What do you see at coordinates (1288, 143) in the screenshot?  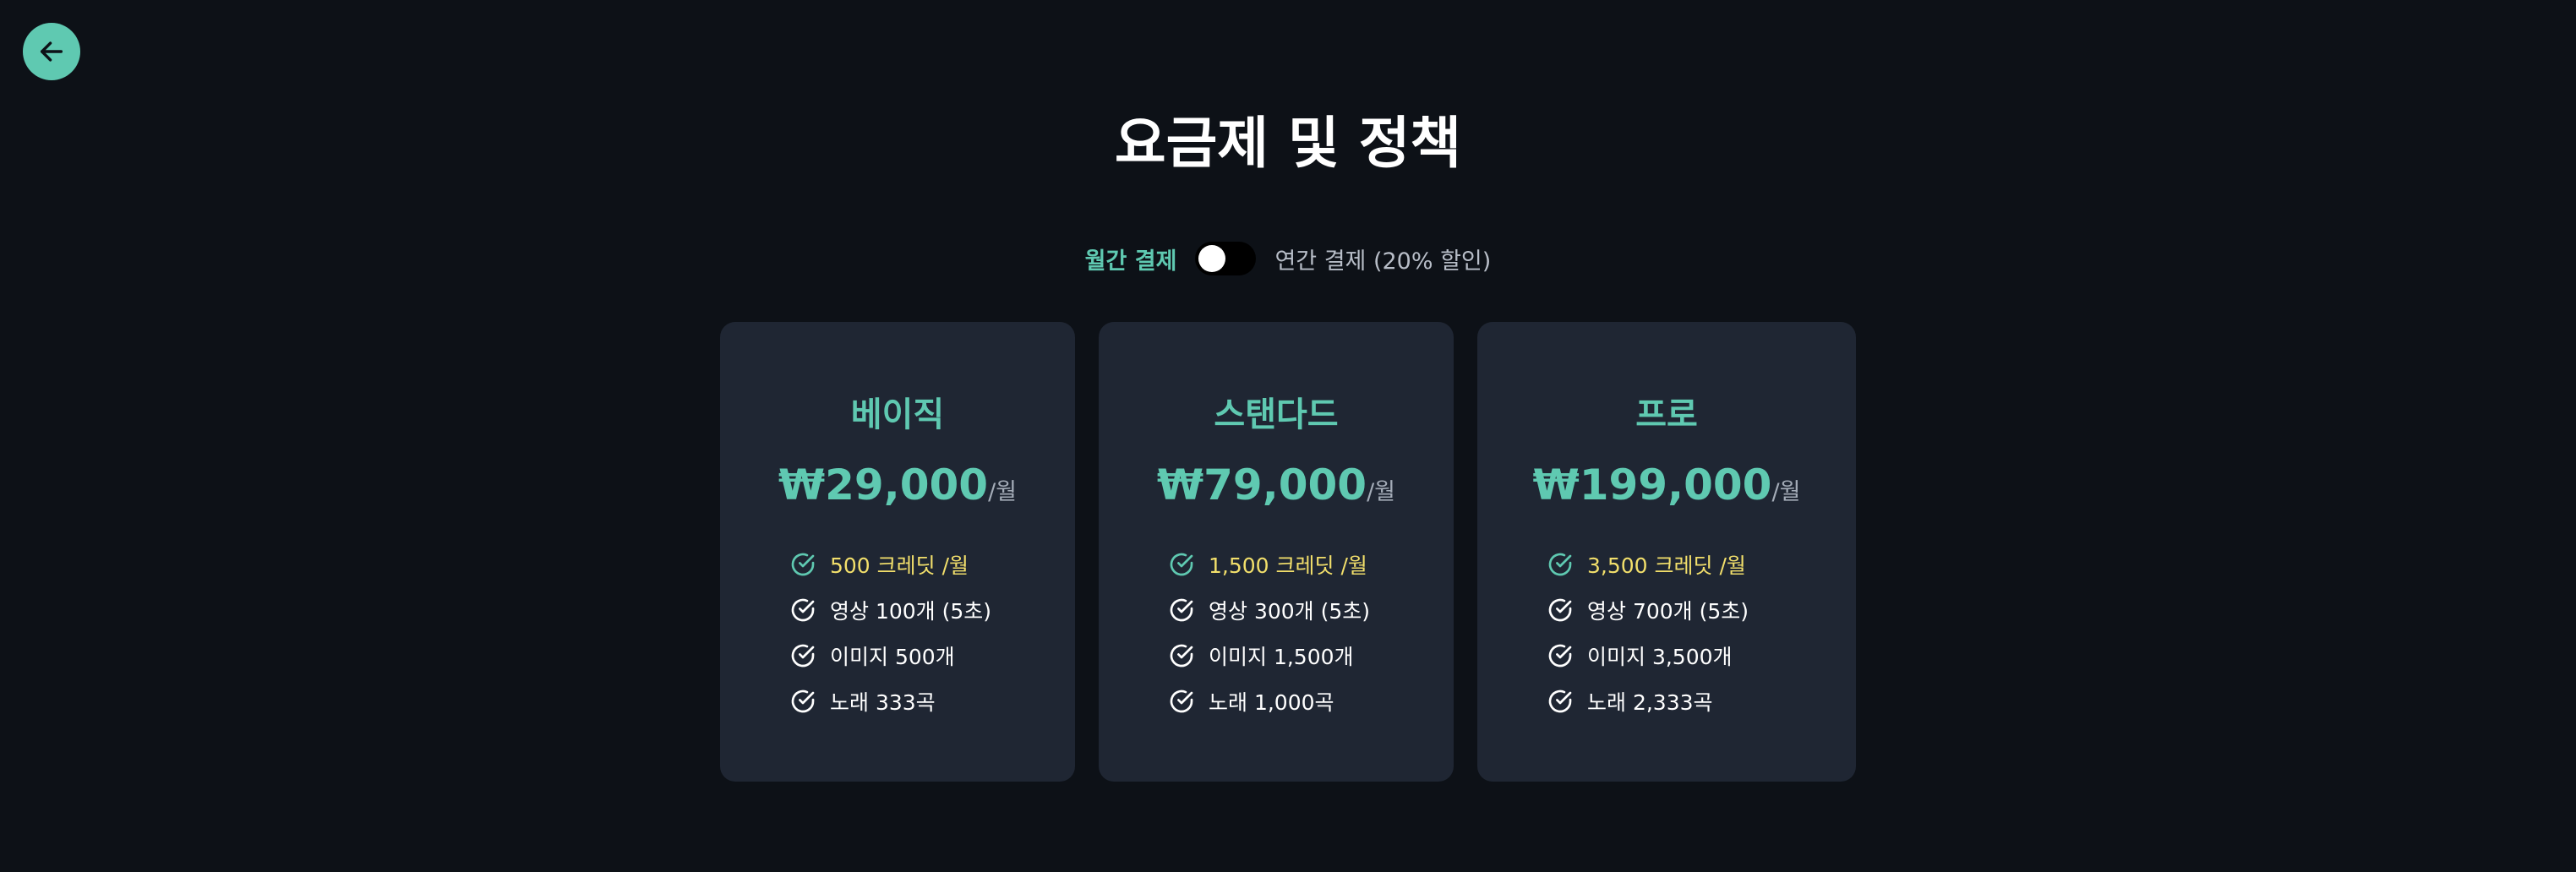 I see `page-title: 요금제 및 정책` at bounding box center [1288, 143].